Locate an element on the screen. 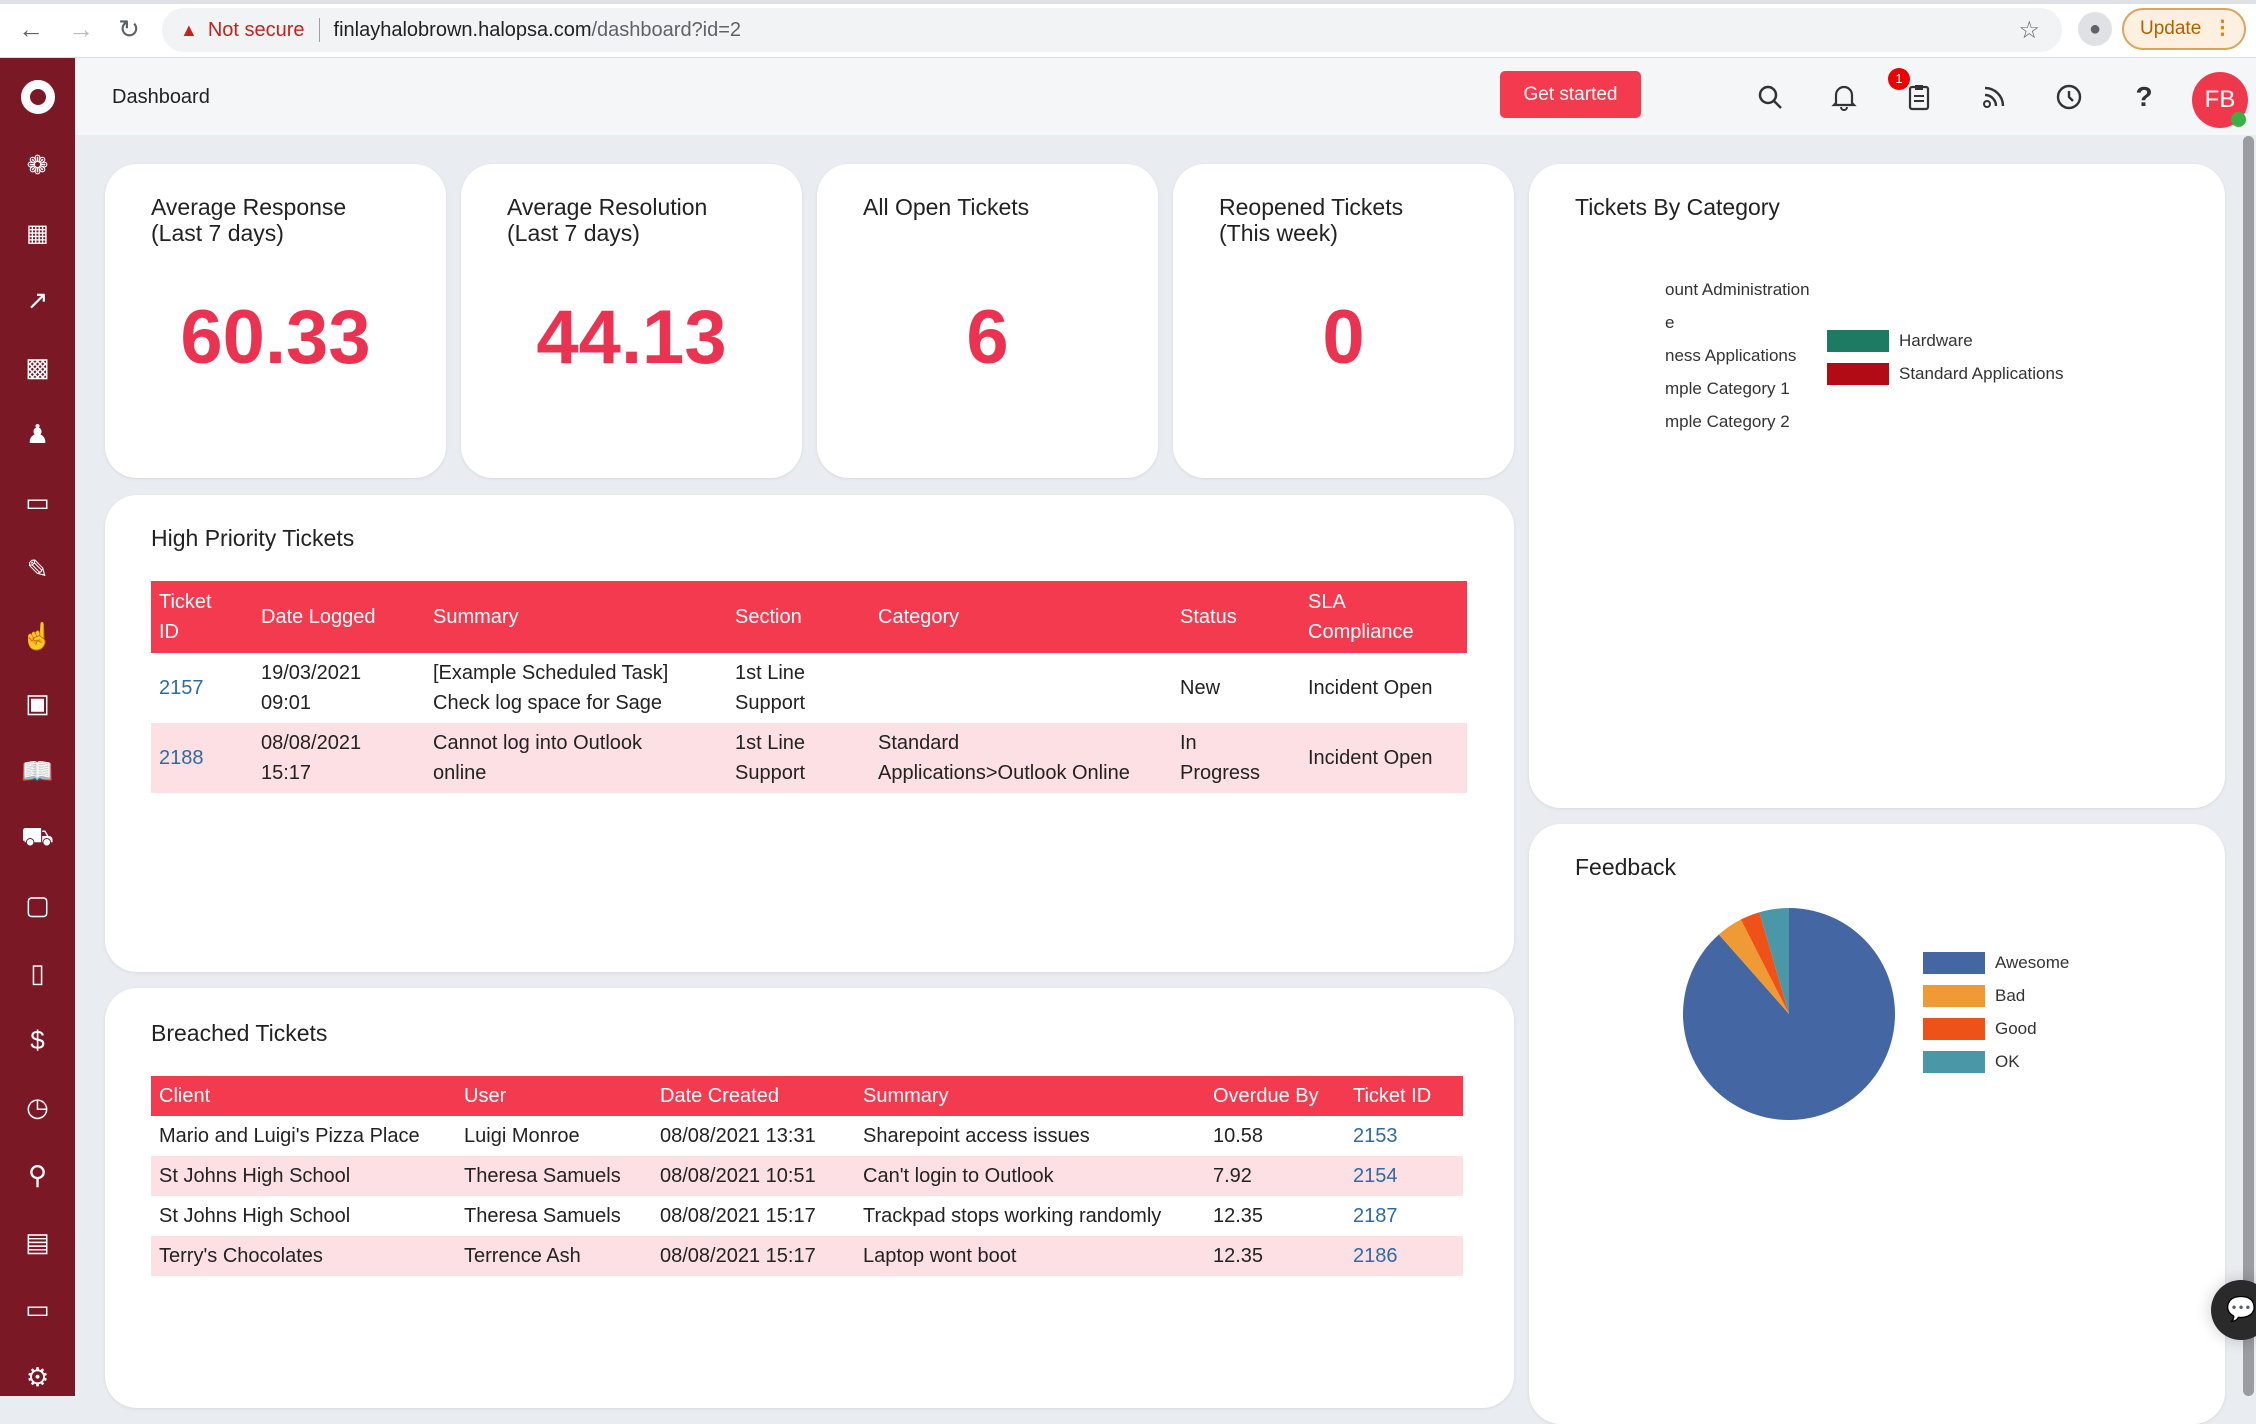  sidebar-item-boxes: ▣ is located at coordinates (37, 703).